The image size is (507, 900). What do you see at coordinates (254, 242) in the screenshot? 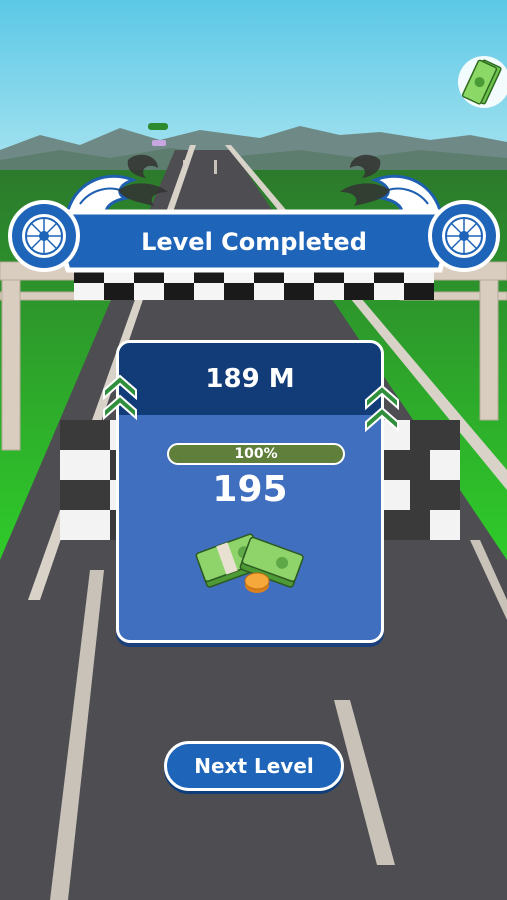
I see `banner-title: Level Completed` at bounding box center [254, 242].